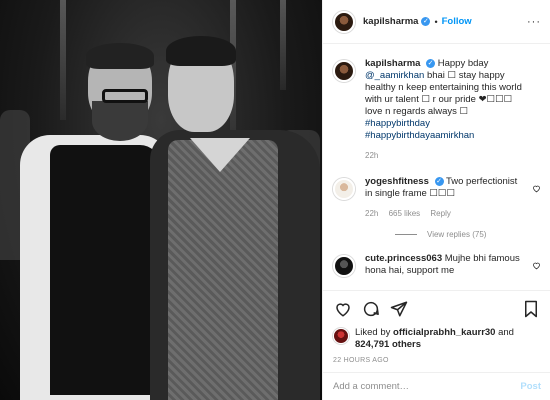  What do you see at coordinates (399, 309) in the screenshot?
I see `share-icon` at bounding box center [399, 309].